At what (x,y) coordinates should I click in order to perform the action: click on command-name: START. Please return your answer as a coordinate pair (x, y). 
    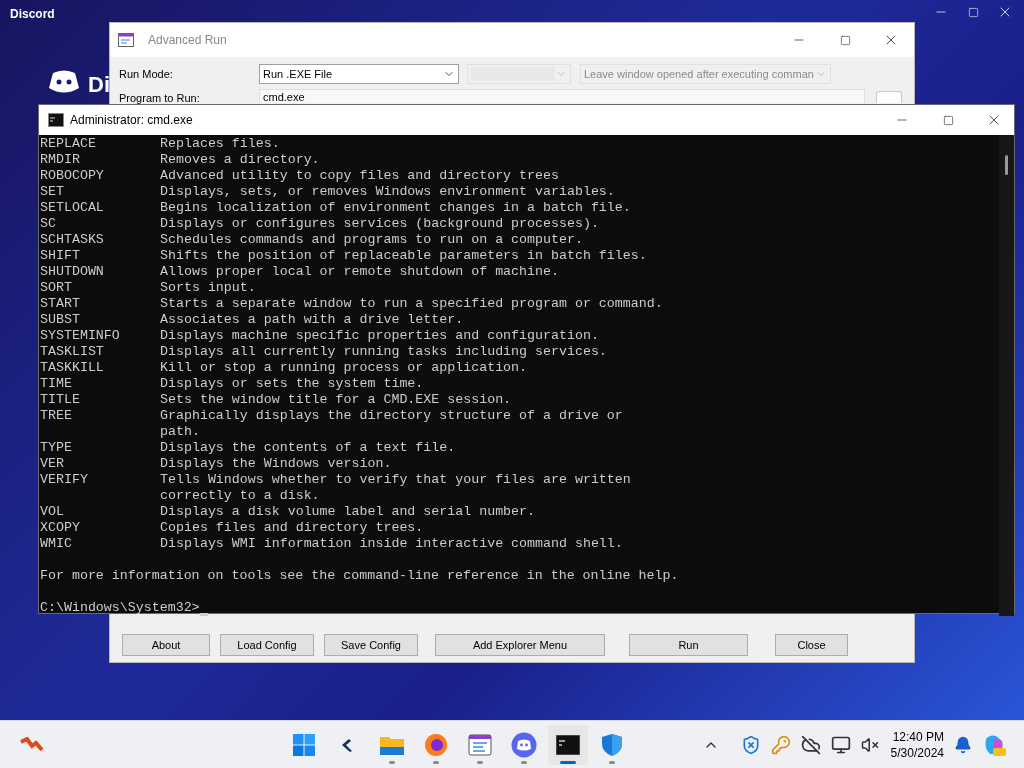
    Looking at the image, I should click on (60, 304).